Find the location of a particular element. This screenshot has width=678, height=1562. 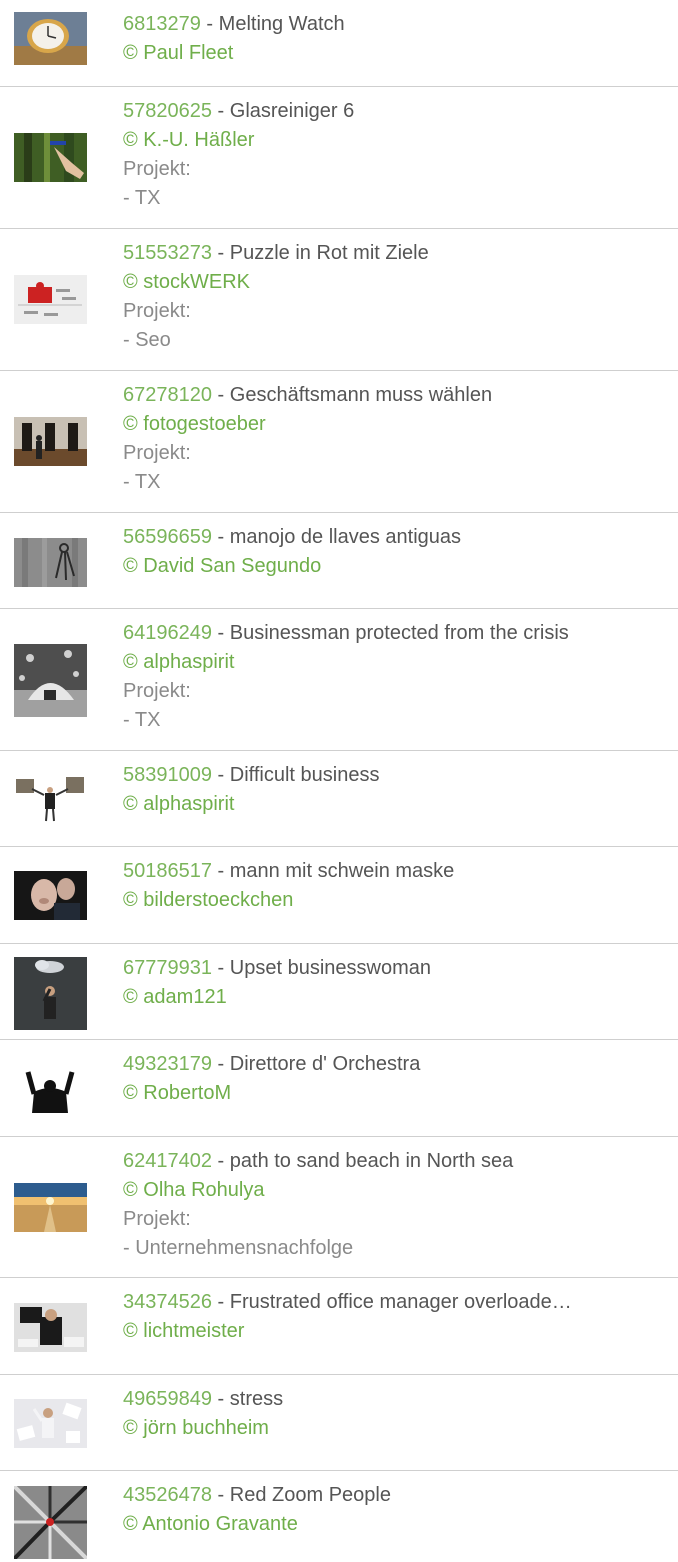

image-id-link: 6813279 is located at coordinates (162, 24).